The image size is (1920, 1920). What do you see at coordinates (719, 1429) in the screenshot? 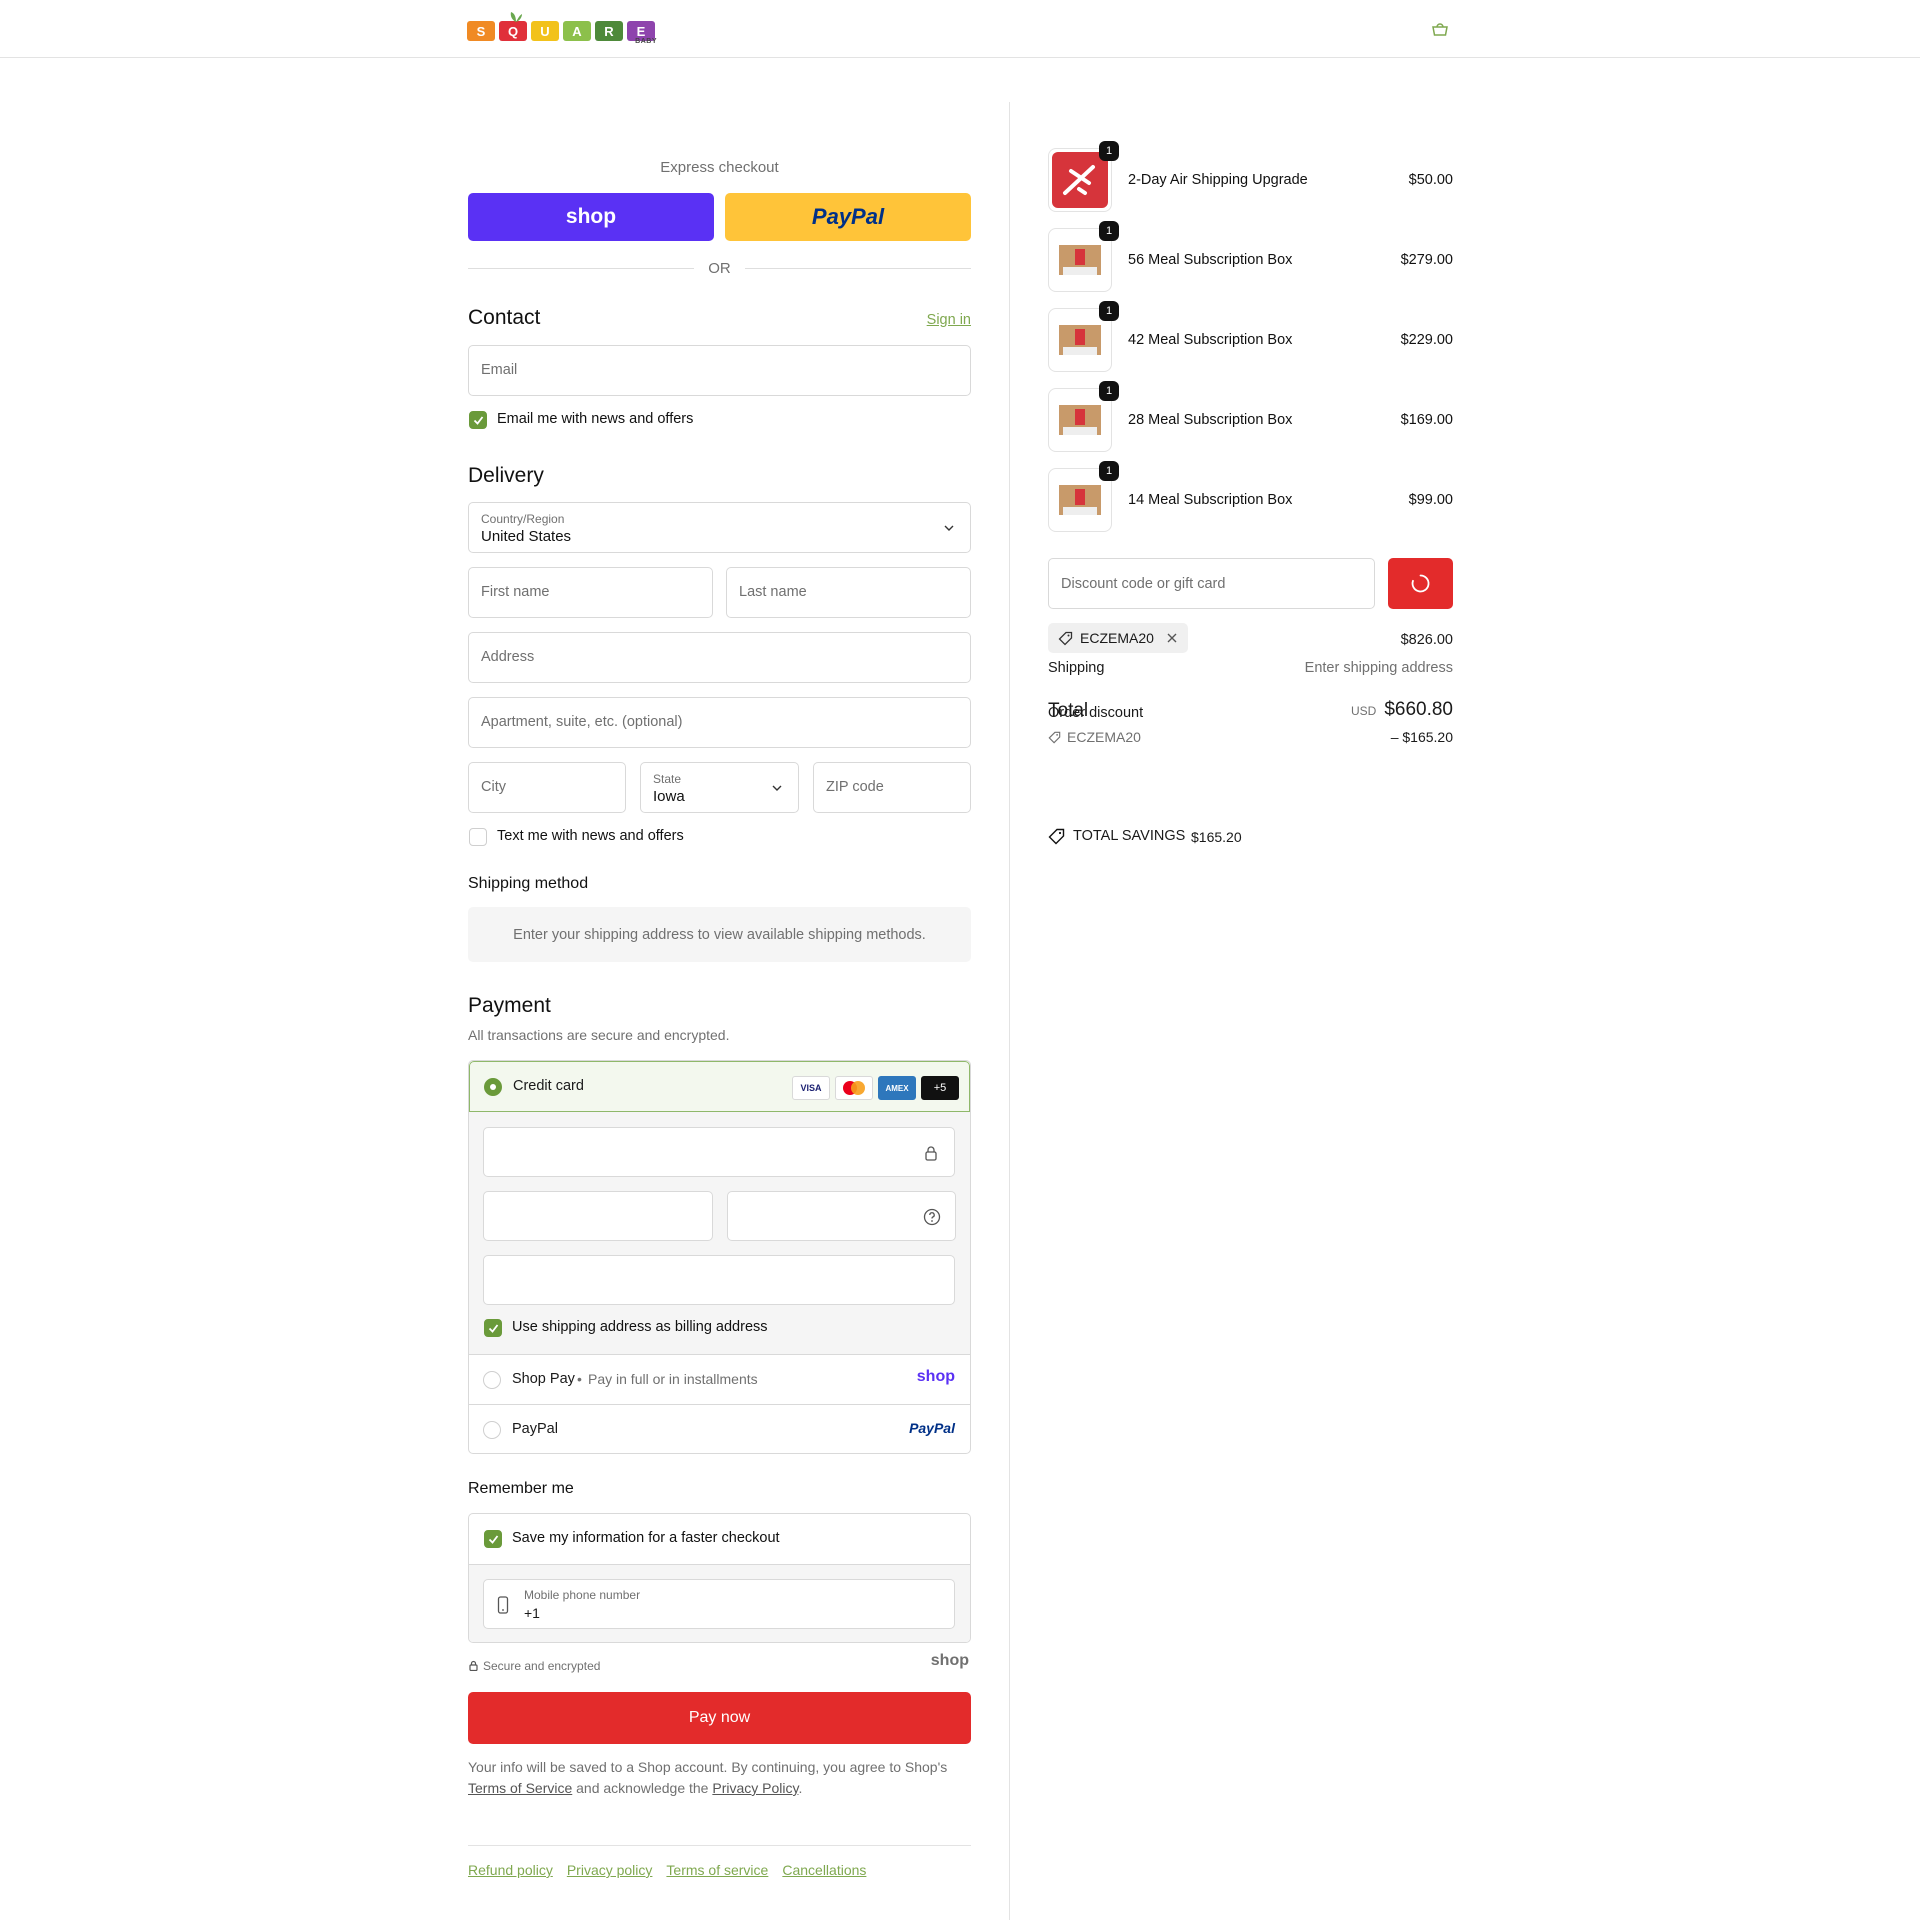
I see `paypal-option: PayPal PayPal` at bounding box center [719, 1429].